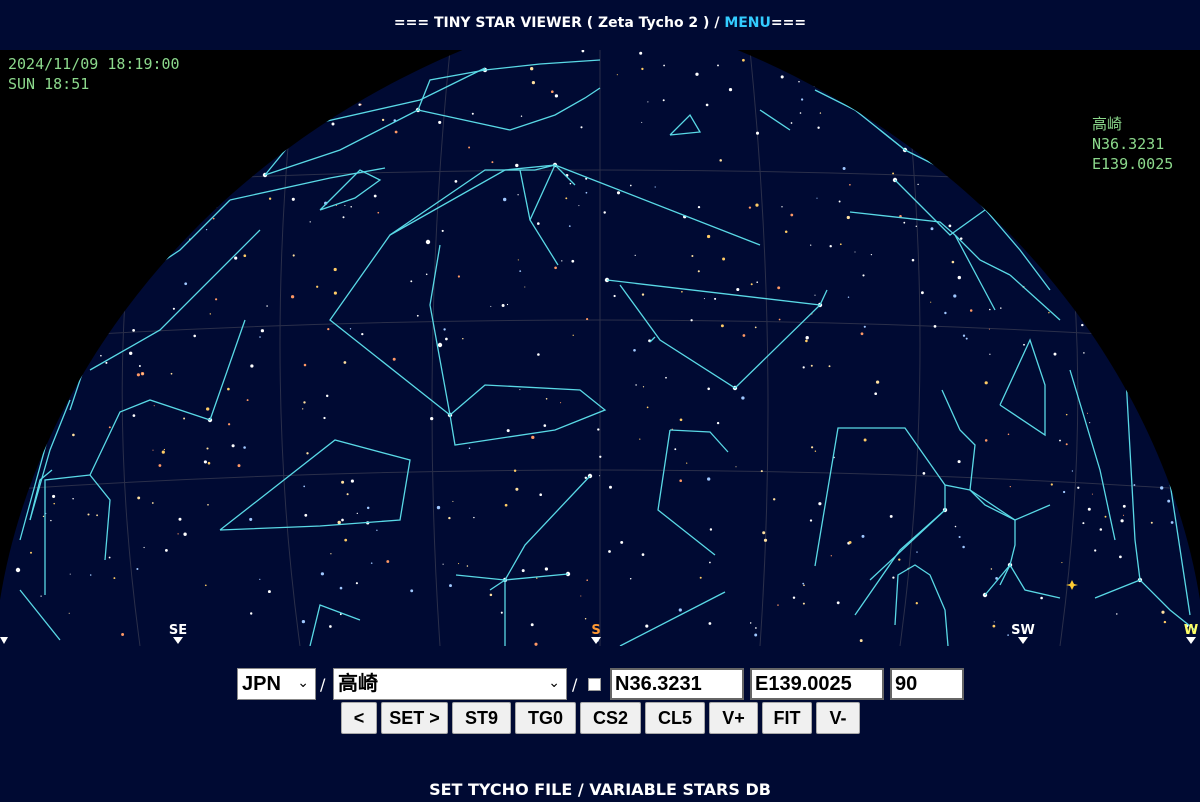 Image resolution: width=1200 pixels, height=802 pixels. Describe the element at coordinates (747, 23) in the screenshot. I see `menu-link: MENU` at that location.